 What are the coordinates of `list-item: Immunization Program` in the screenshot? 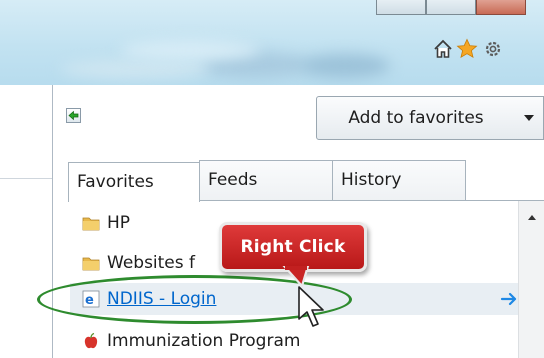 It's located at (191, 341).